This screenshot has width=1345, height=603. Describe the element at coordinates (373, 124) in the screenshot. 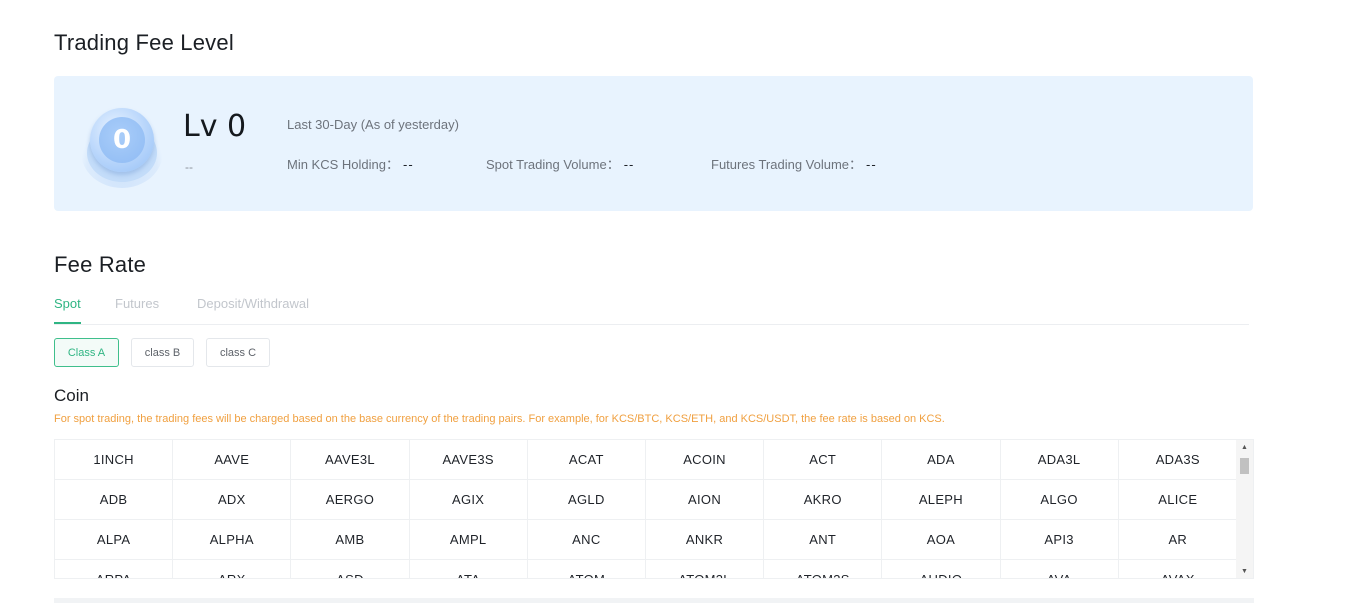

I see `period-label: Last 30-Day (As of yesterday)` at that location.